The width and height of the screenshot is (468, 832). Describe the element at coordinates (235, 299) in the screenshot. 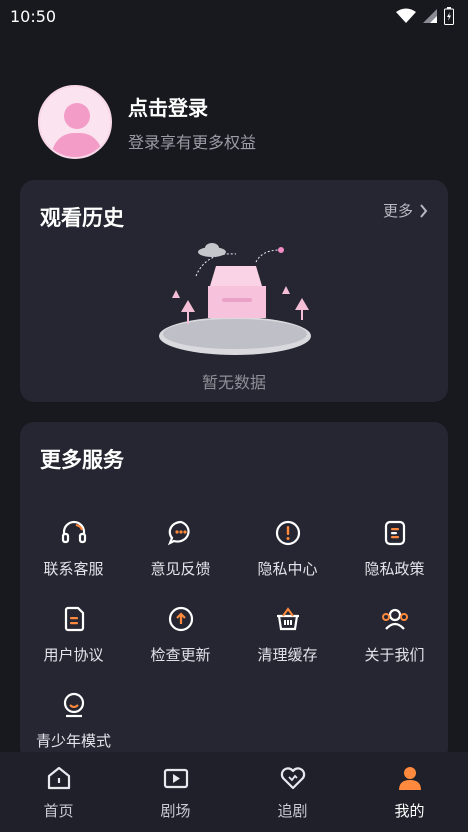

I see `empty-box-illustration` at that location.